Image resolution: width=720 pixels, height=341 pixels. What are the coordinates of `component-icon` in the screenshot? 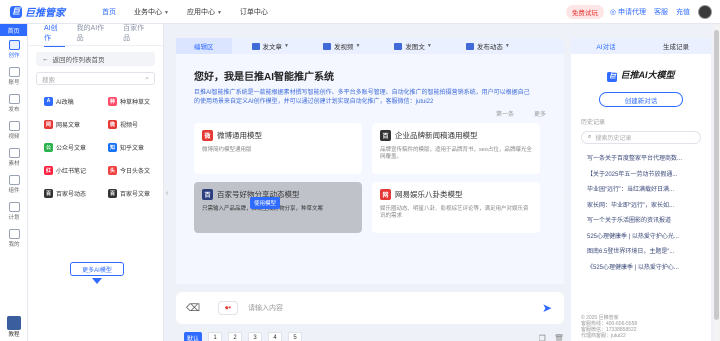 It's located at (14, 180).